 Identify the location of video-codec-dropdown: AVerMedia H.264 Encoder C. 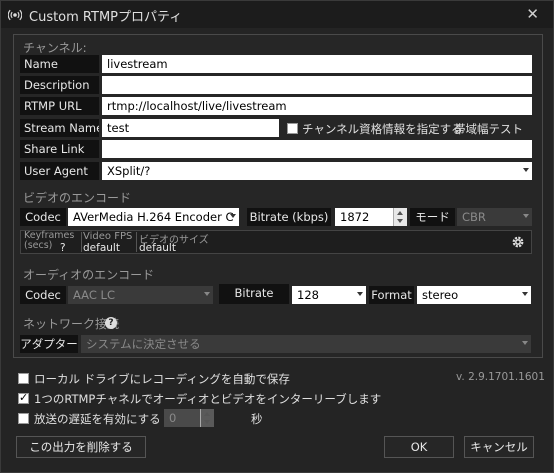
(153, 217).